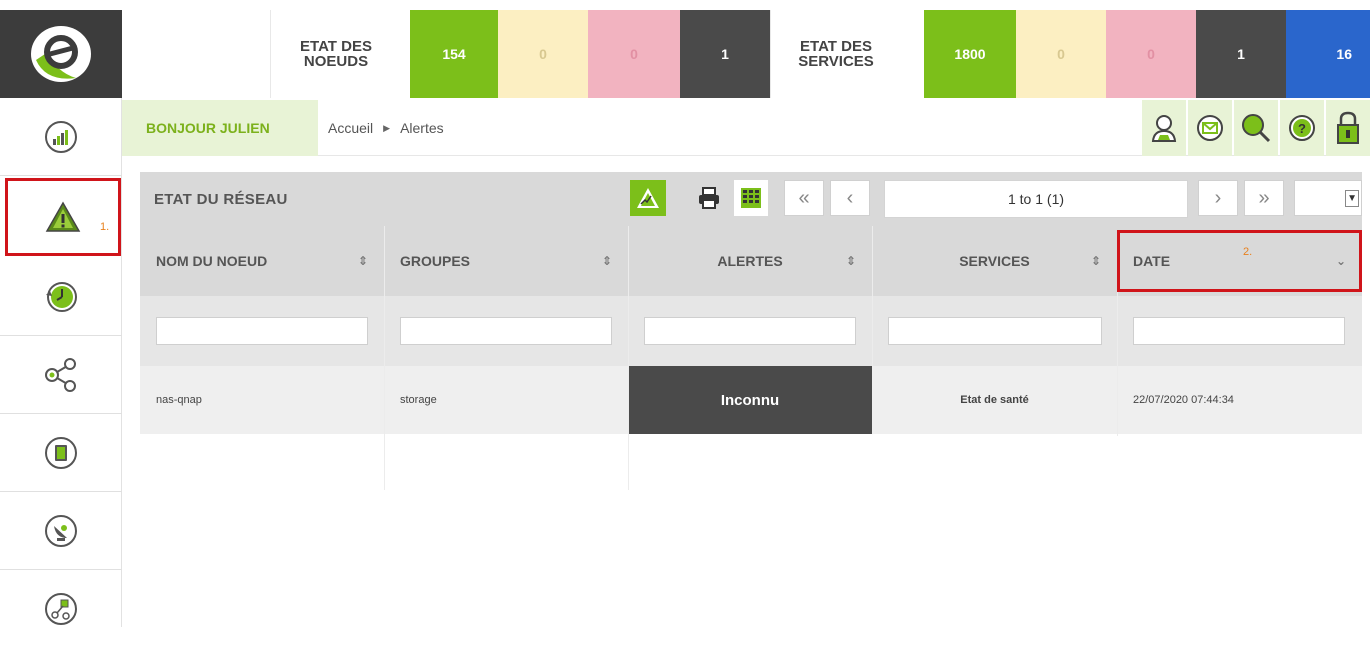  Describe the element at coordinates (836, 61) in the screenshot. I see `services-label-line2: SERVICES` at that location.